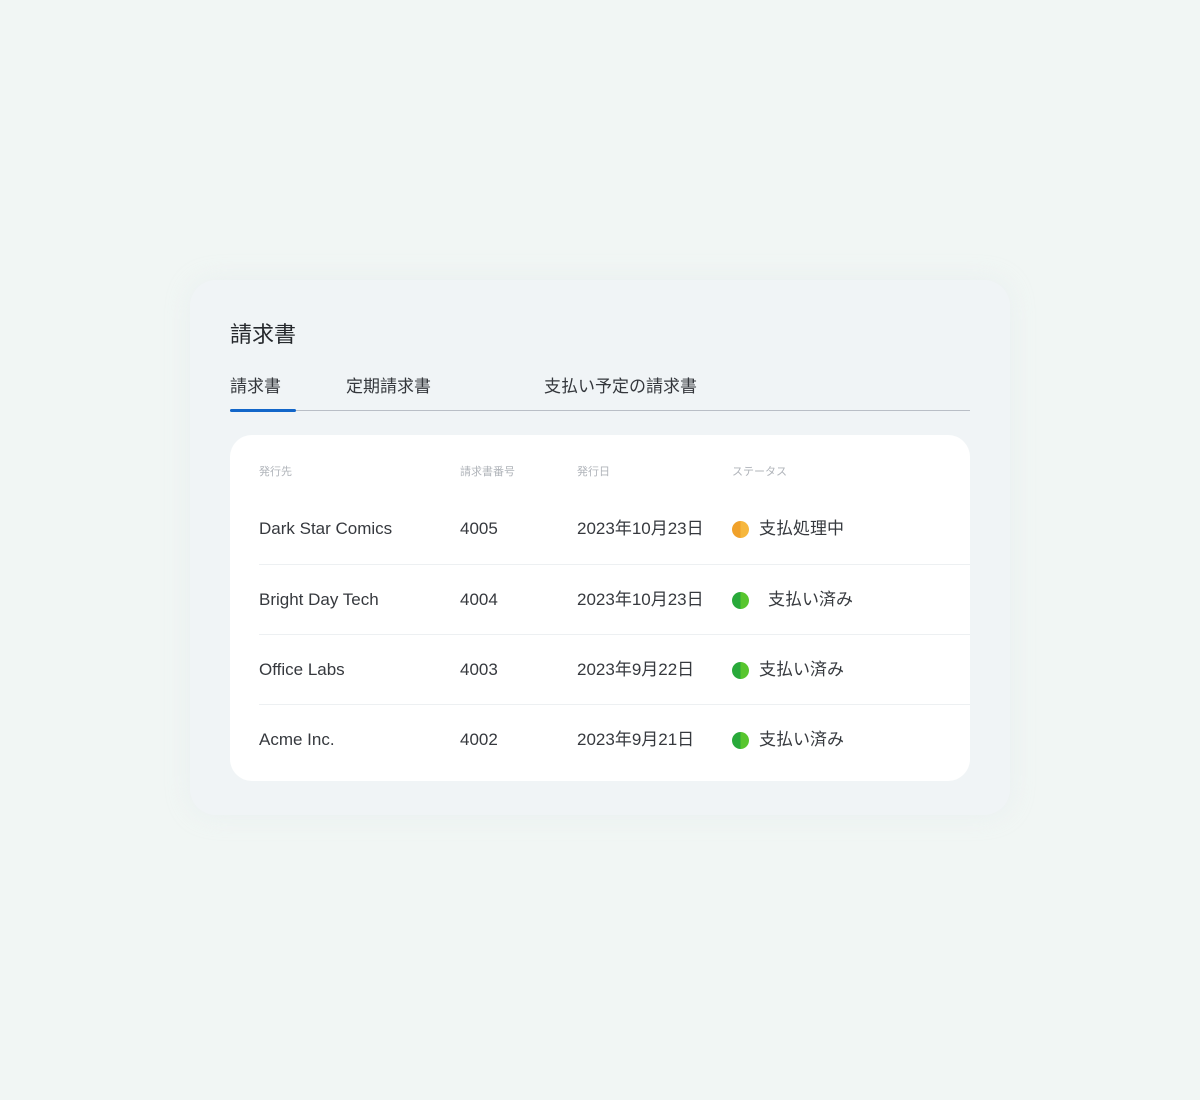 The height and width of the screenshot is (1100, 1200). Describe the element at coordinates (263, 334) in the screenshot. I see `page-title: 請求書` at that location.